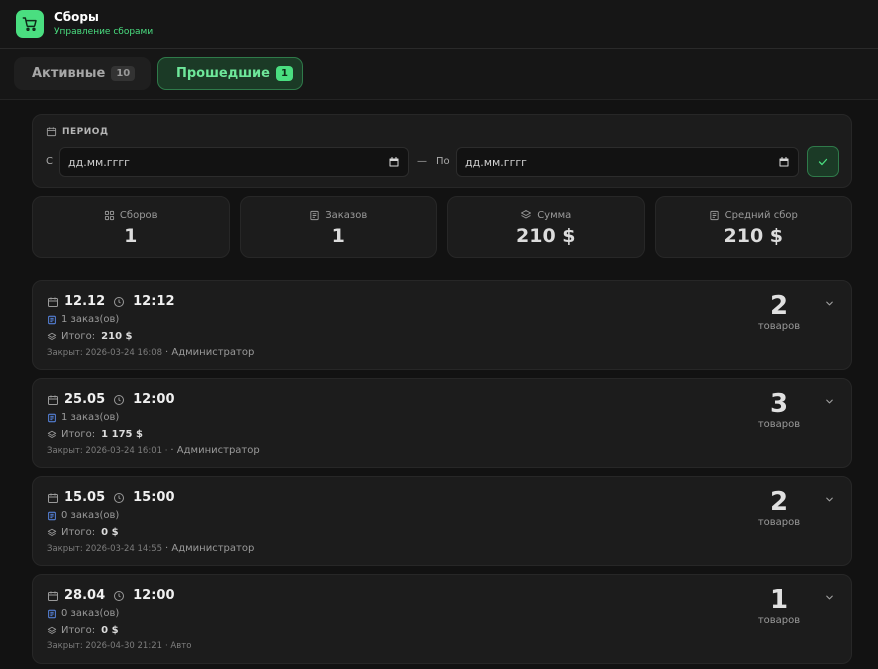 This screenshot has height=669, width=878. I want to click on closed-by: · Авто, so click(178, 646).